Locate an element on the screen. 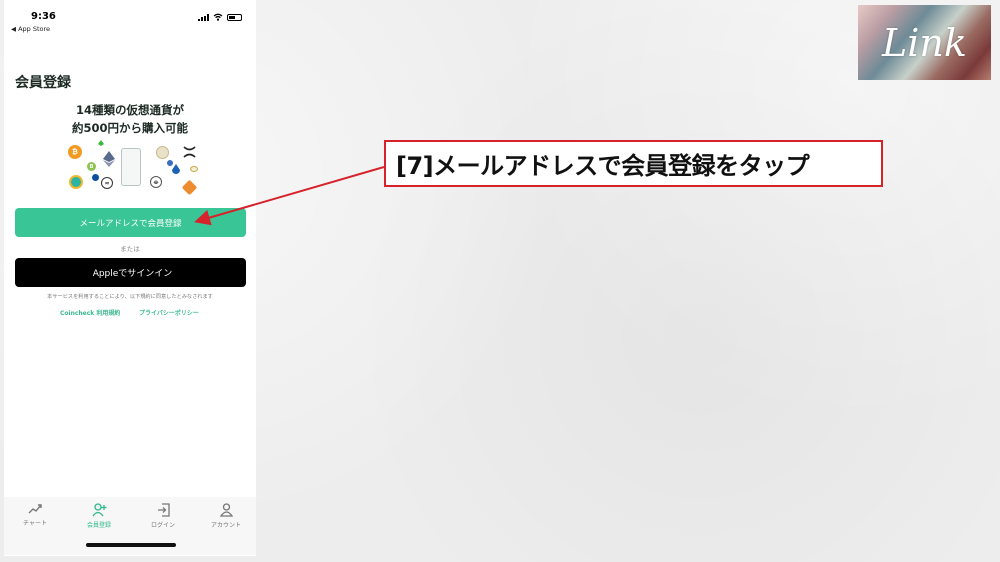 The width and height of the screenshot is (1000, 562). tab-chart: チャート is located at coordinates (35, 515).